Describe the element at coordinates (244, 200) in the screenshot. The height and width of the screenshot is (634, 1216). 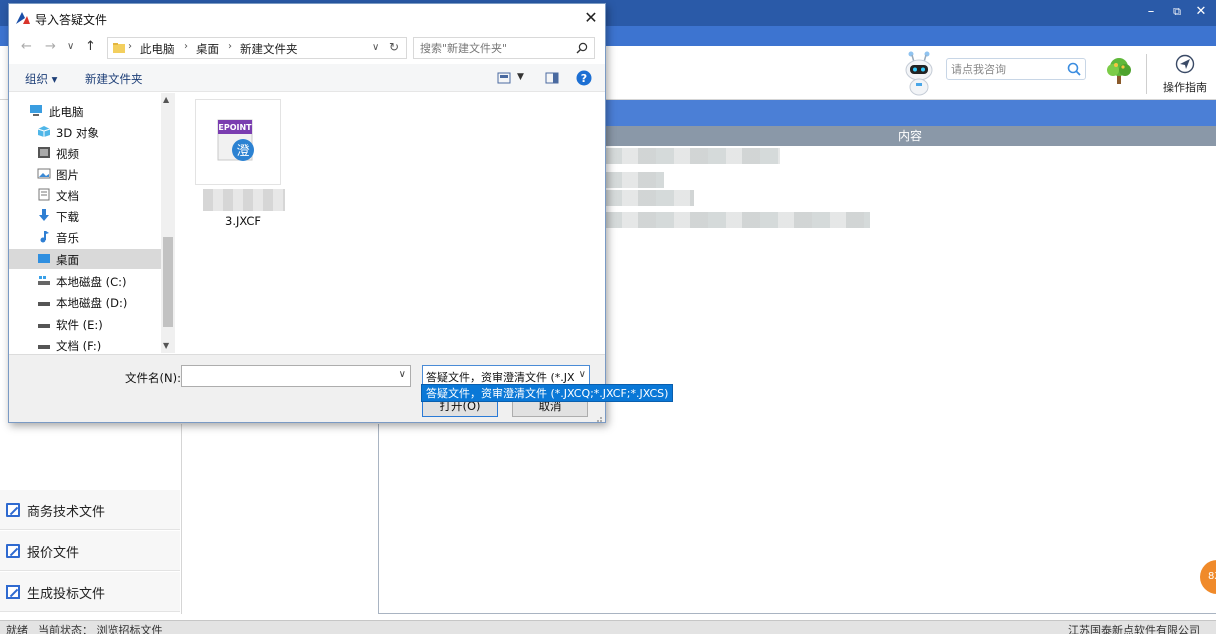
I see `blurred-filename` at that location.